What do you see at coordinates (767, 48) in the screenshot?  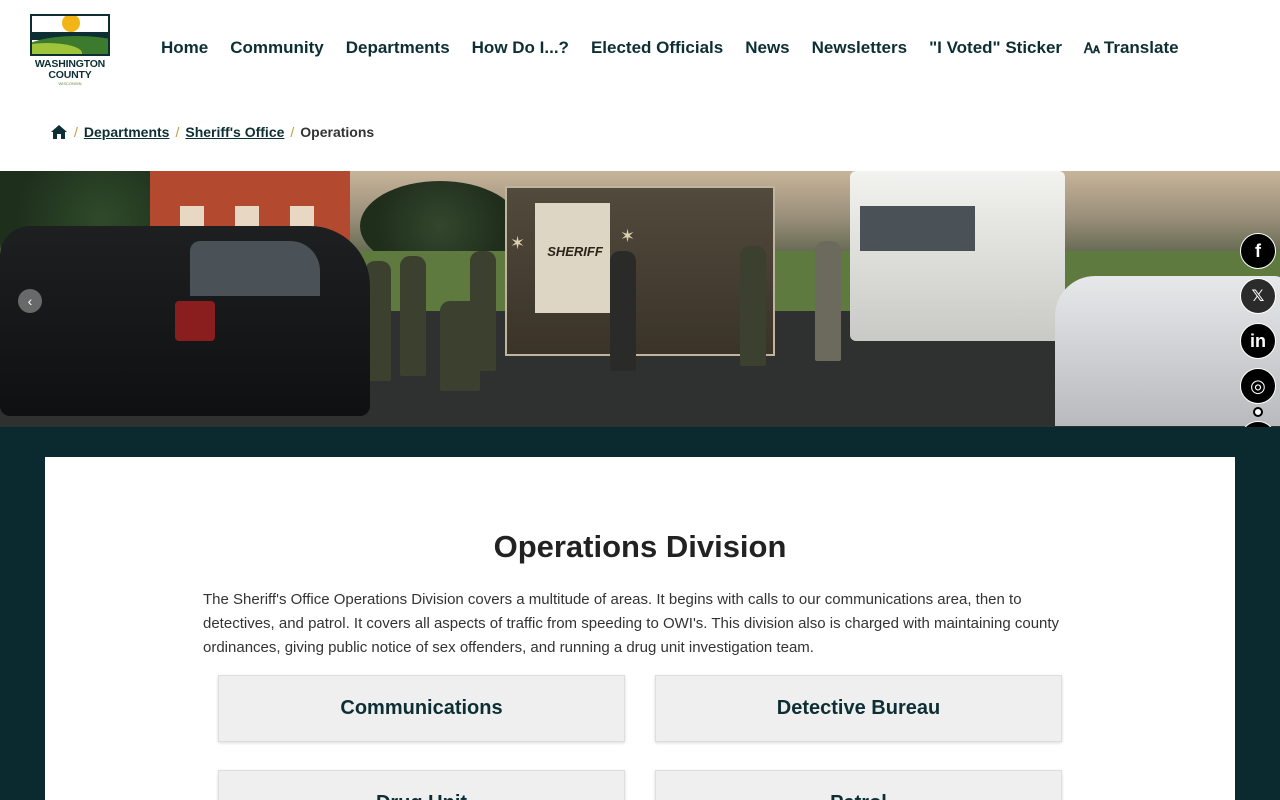 I see `nav-news: News` at bounding box center [767, 48].